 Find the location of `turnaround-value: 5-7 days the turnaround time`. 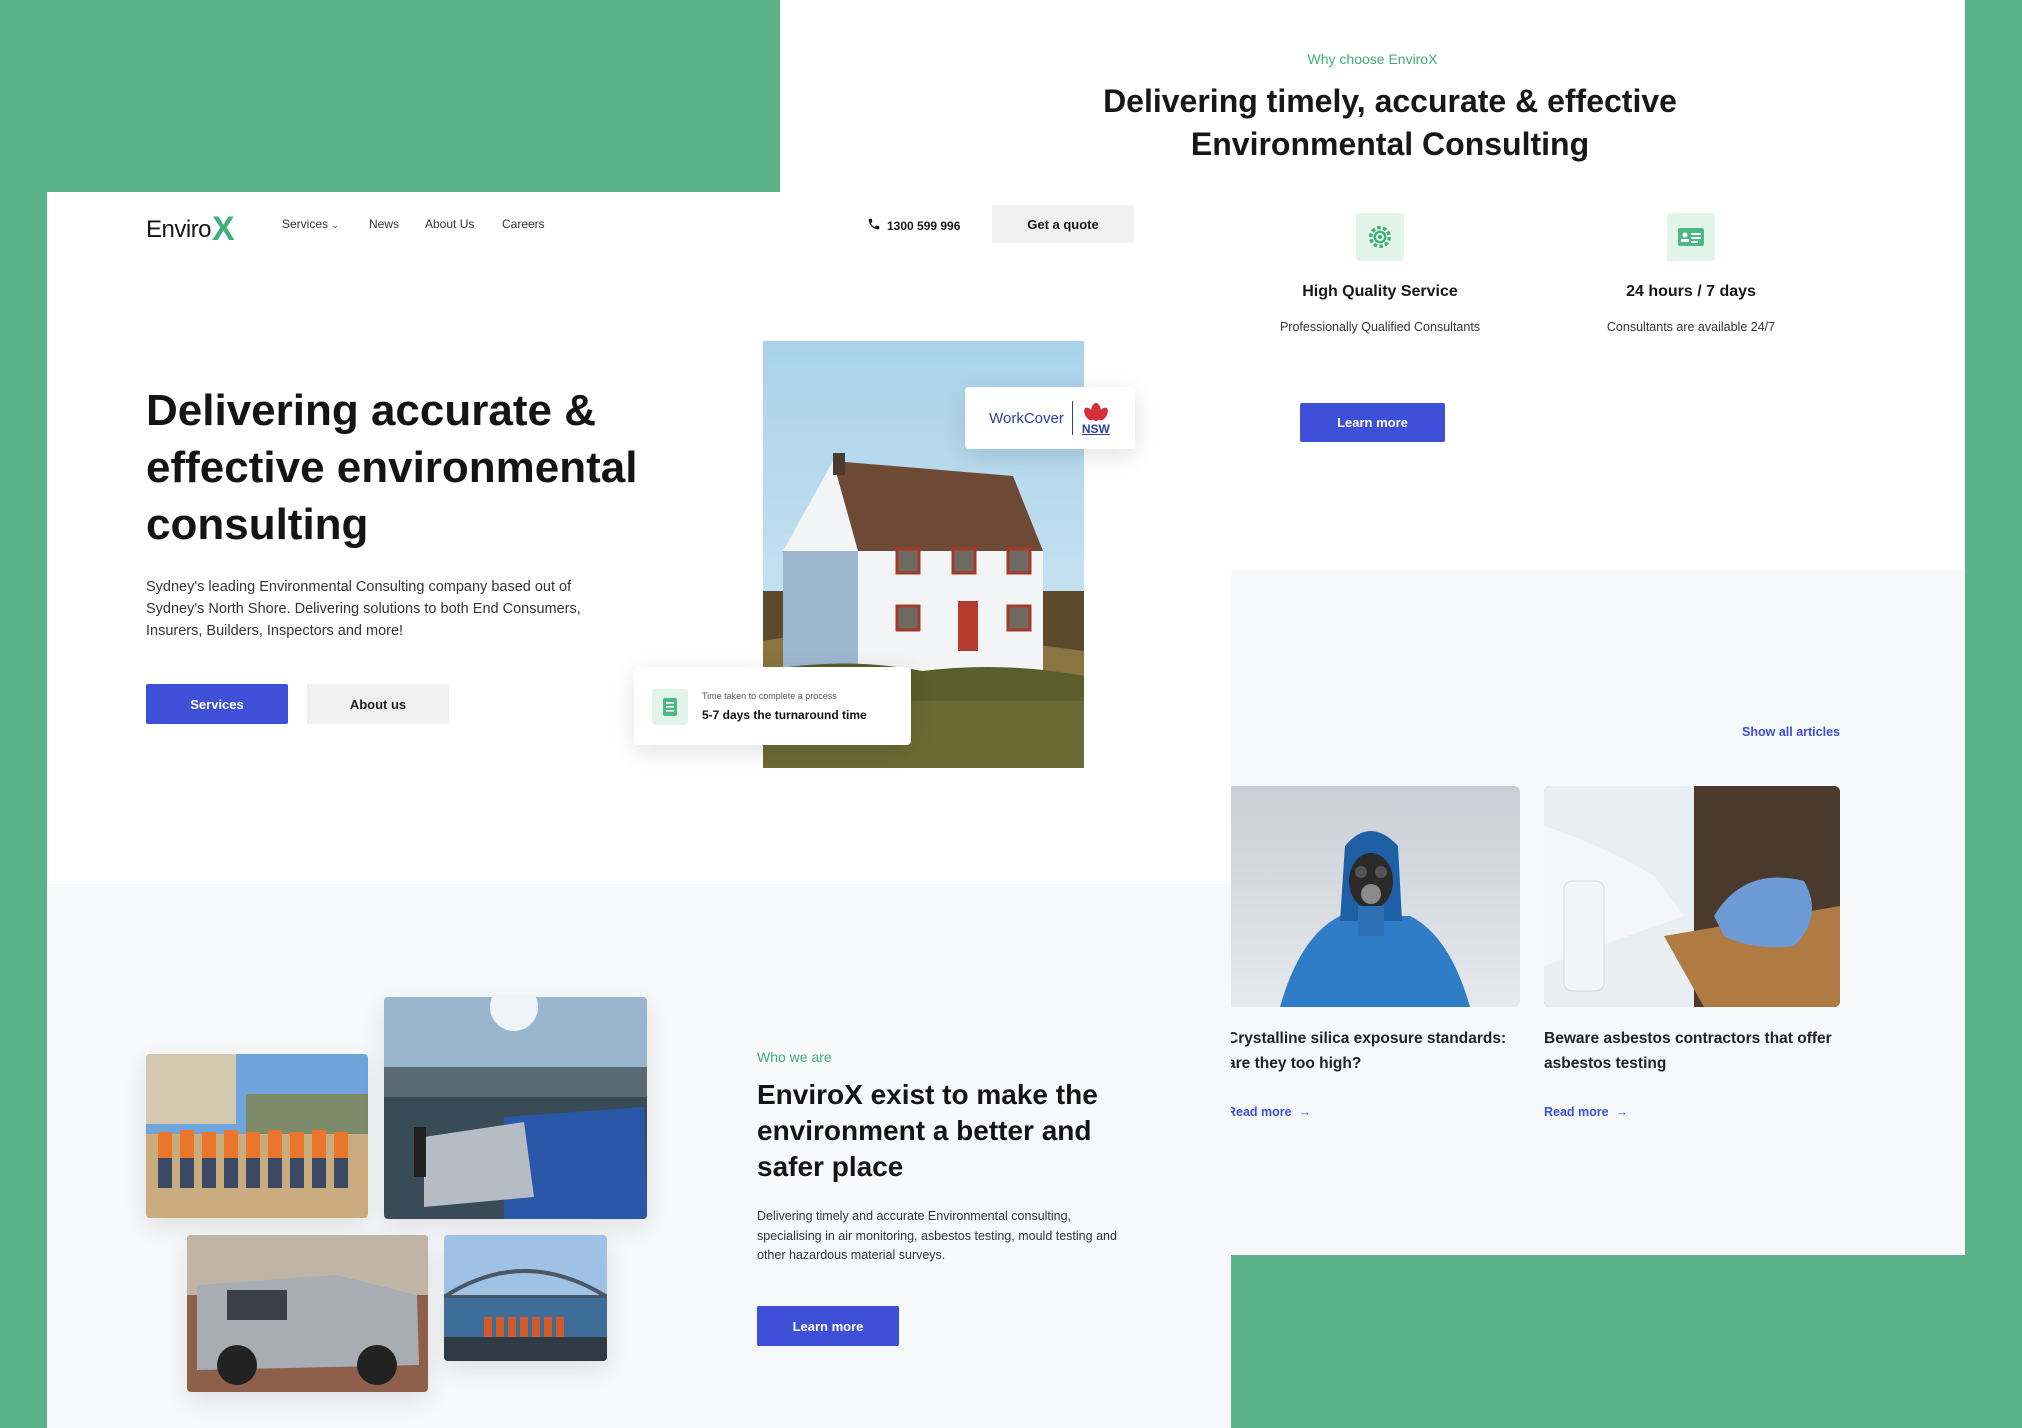

turnaround-value: 5-7 days the turnaround time is located at coordinates (784, 715).